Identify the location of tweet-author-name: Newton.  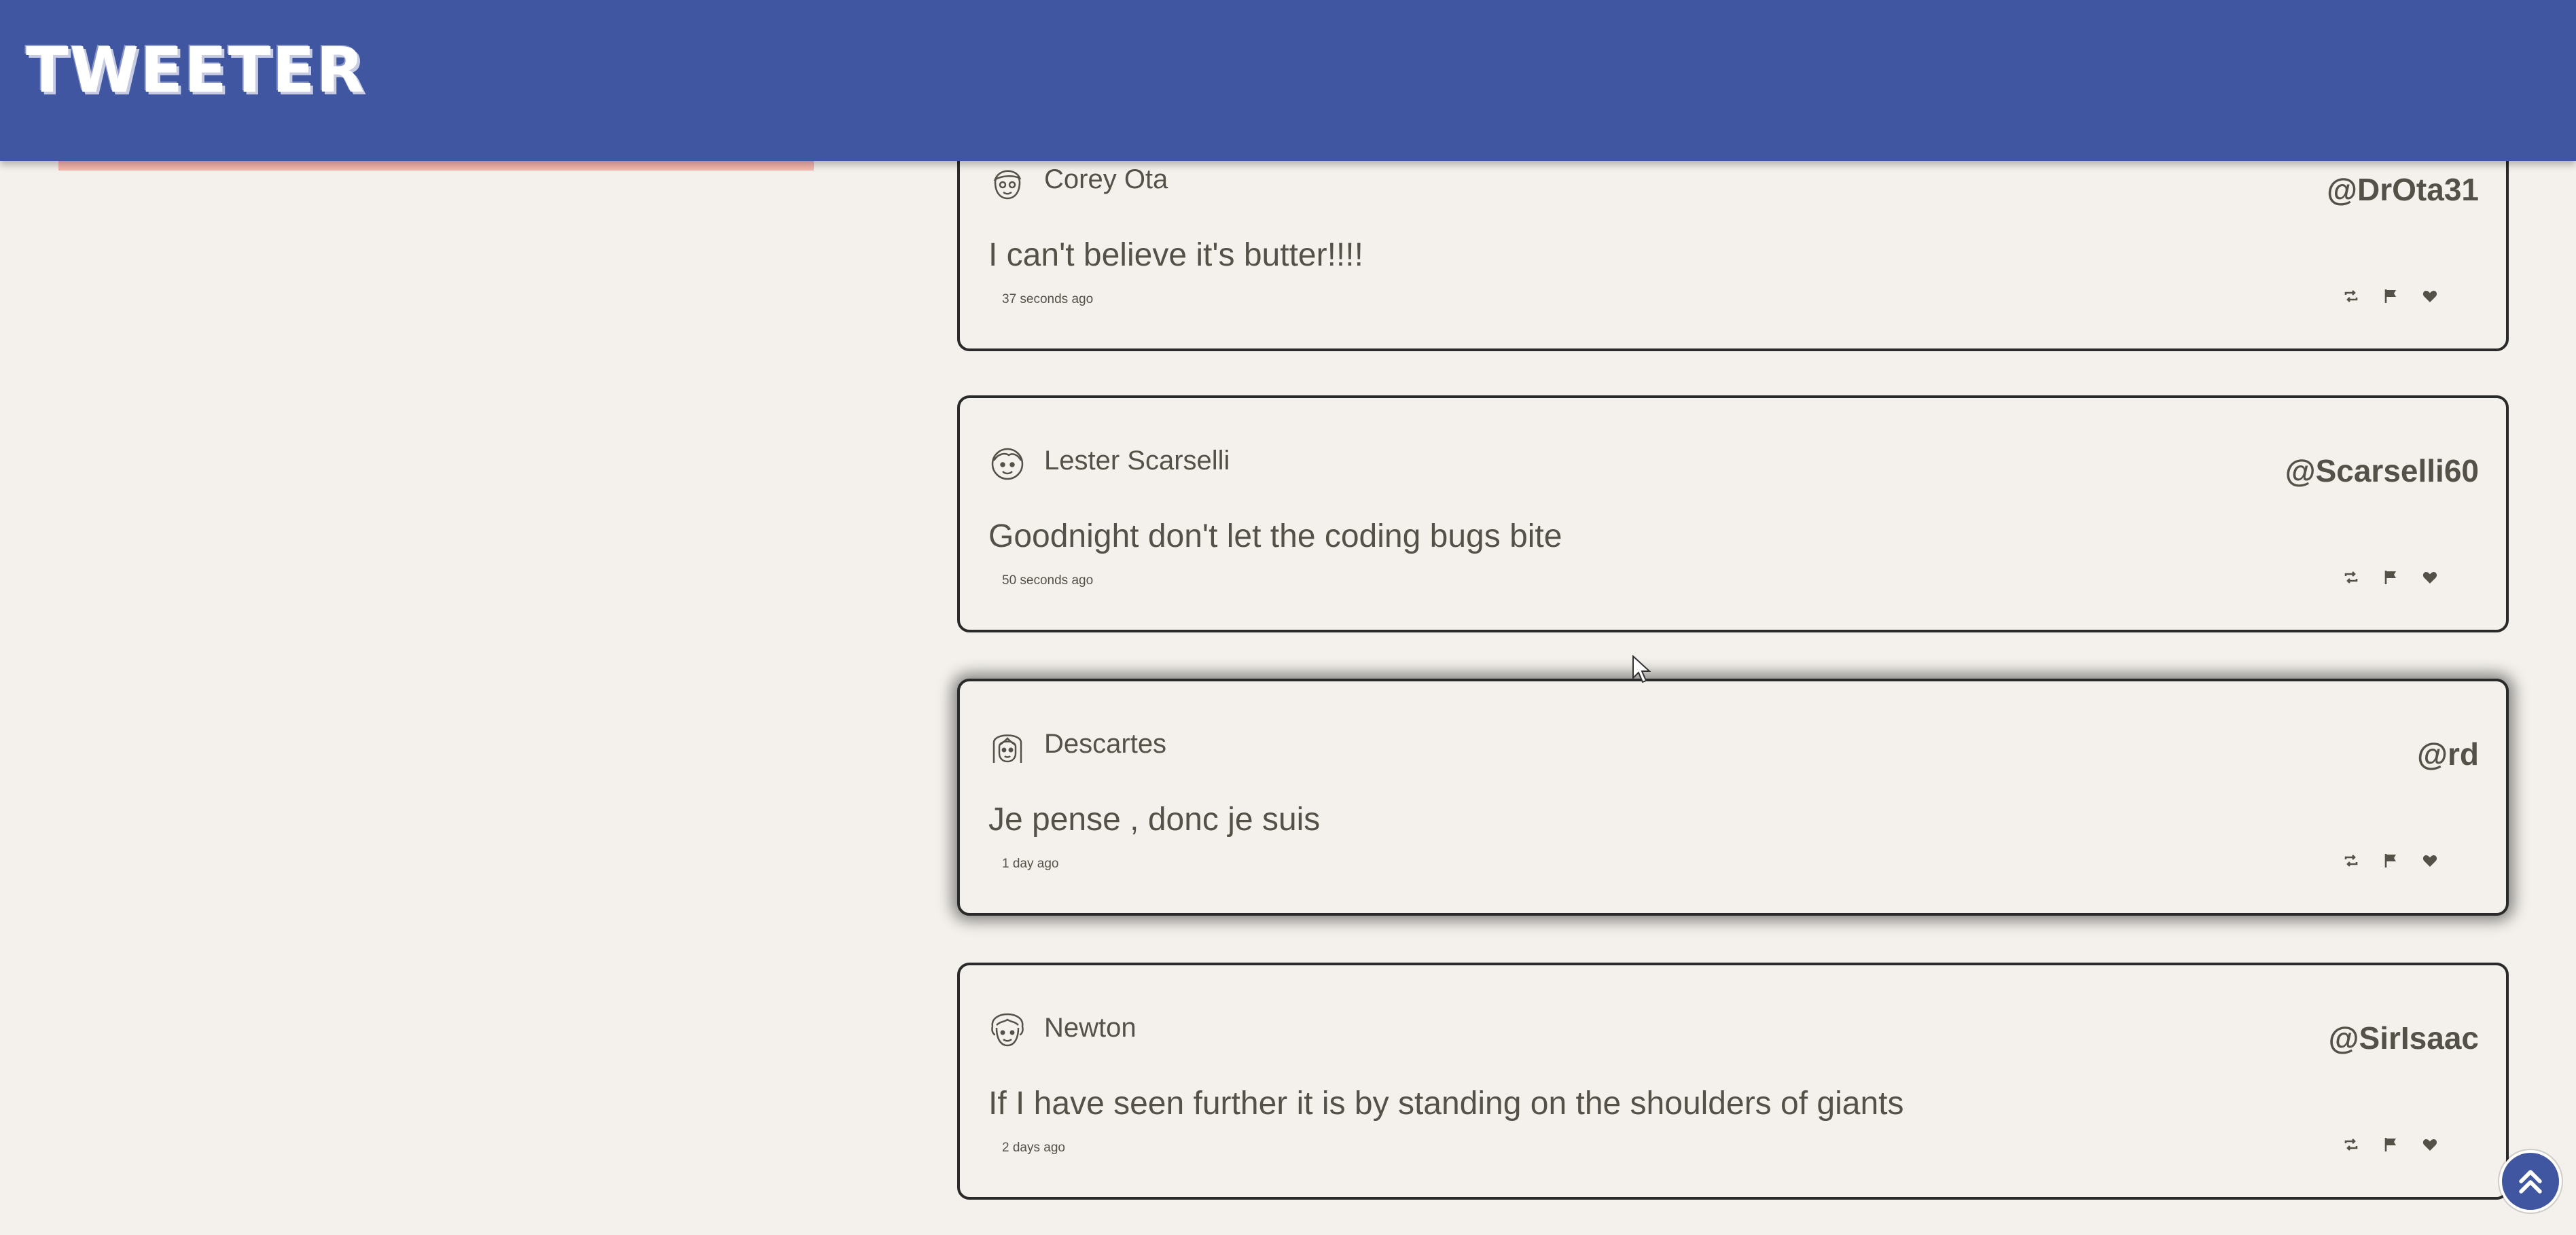
(1090, 1028).